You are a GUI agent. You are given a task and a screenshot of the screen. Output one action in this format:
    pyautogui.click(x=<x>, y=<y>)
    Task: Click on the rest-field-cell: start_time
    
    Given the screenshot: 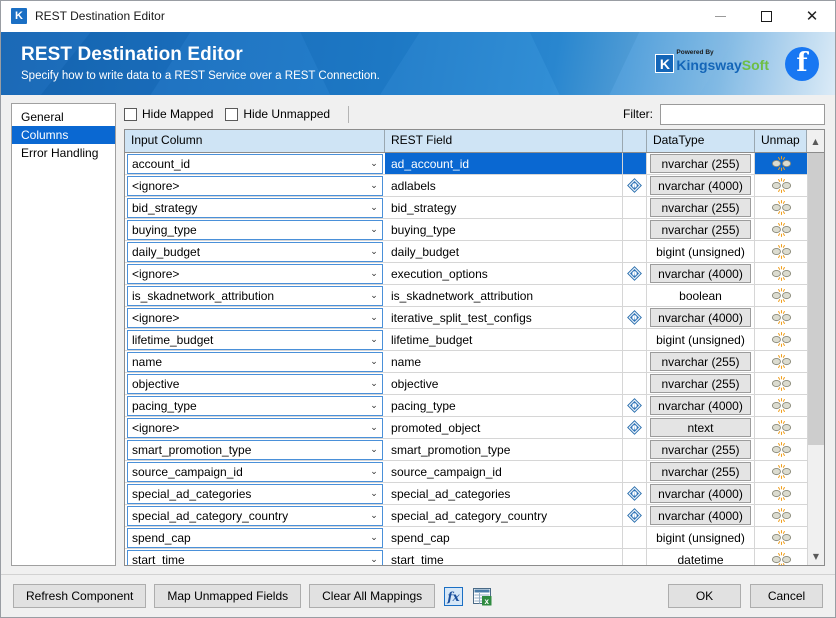 What is the action you would take?
    pyautogui.click(x=504, y=557)
    